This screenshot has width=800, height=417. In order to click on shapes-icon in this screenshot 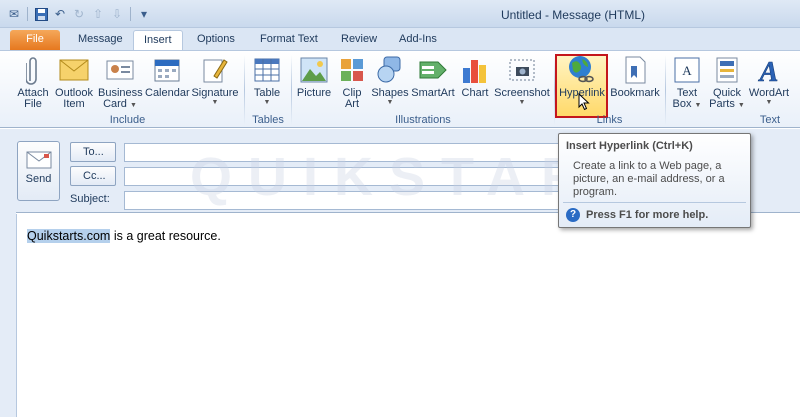, I will do `click(390, 70)`.